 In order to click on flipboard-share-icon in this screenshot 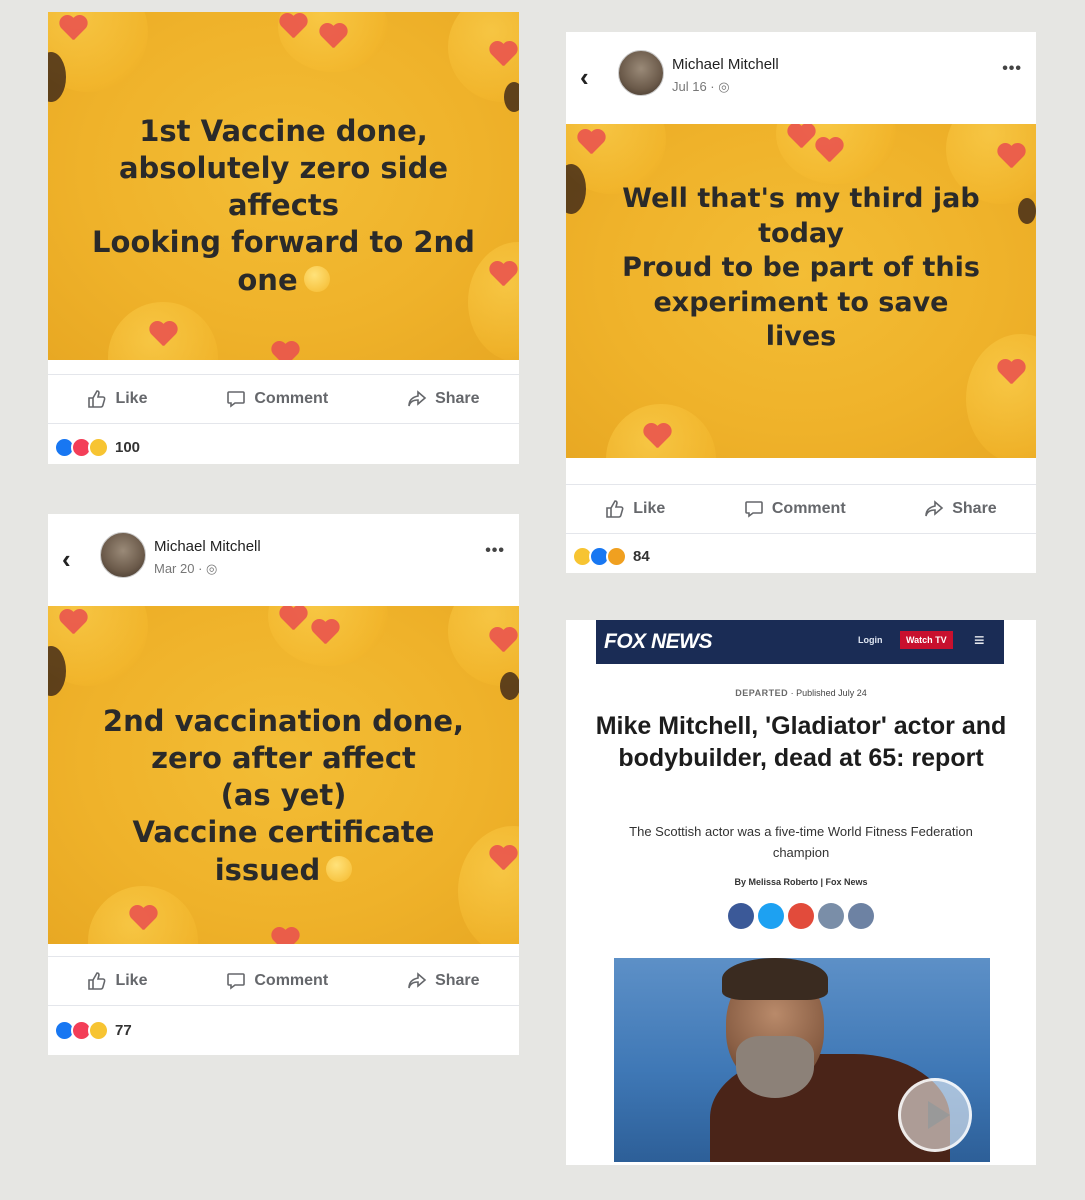, I will do `click(801, 916)`.